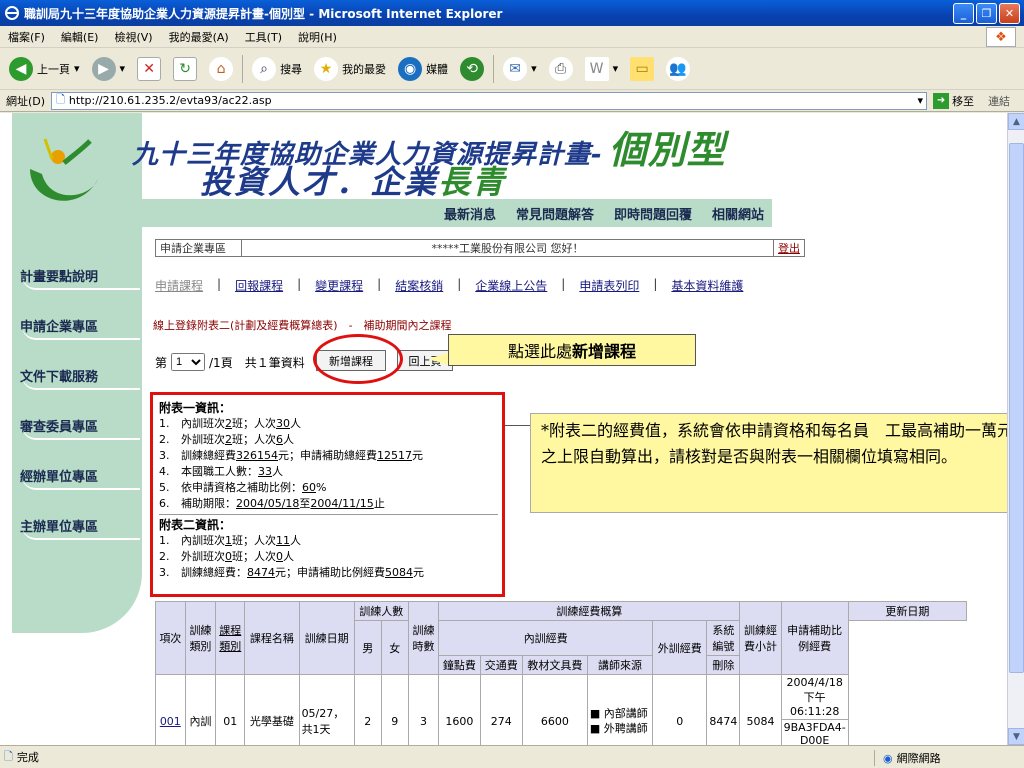 The height and width of the screenshot is (768, 1024). What do you see at coordinates (109, 69) in the screenshot?
I see `forward-button: ▶ ▾` at bounding box center [109, 69].